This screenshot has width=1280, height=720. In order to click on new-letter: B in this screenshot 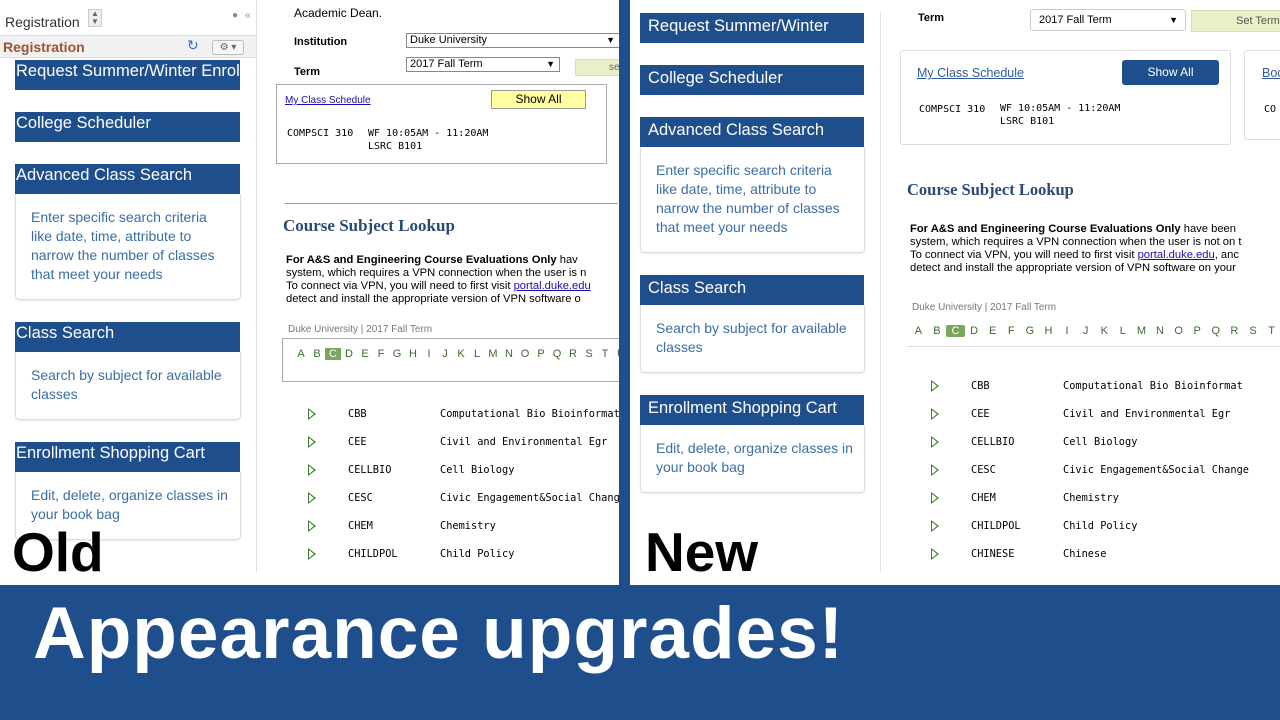, I will do `click(937, 331)`.